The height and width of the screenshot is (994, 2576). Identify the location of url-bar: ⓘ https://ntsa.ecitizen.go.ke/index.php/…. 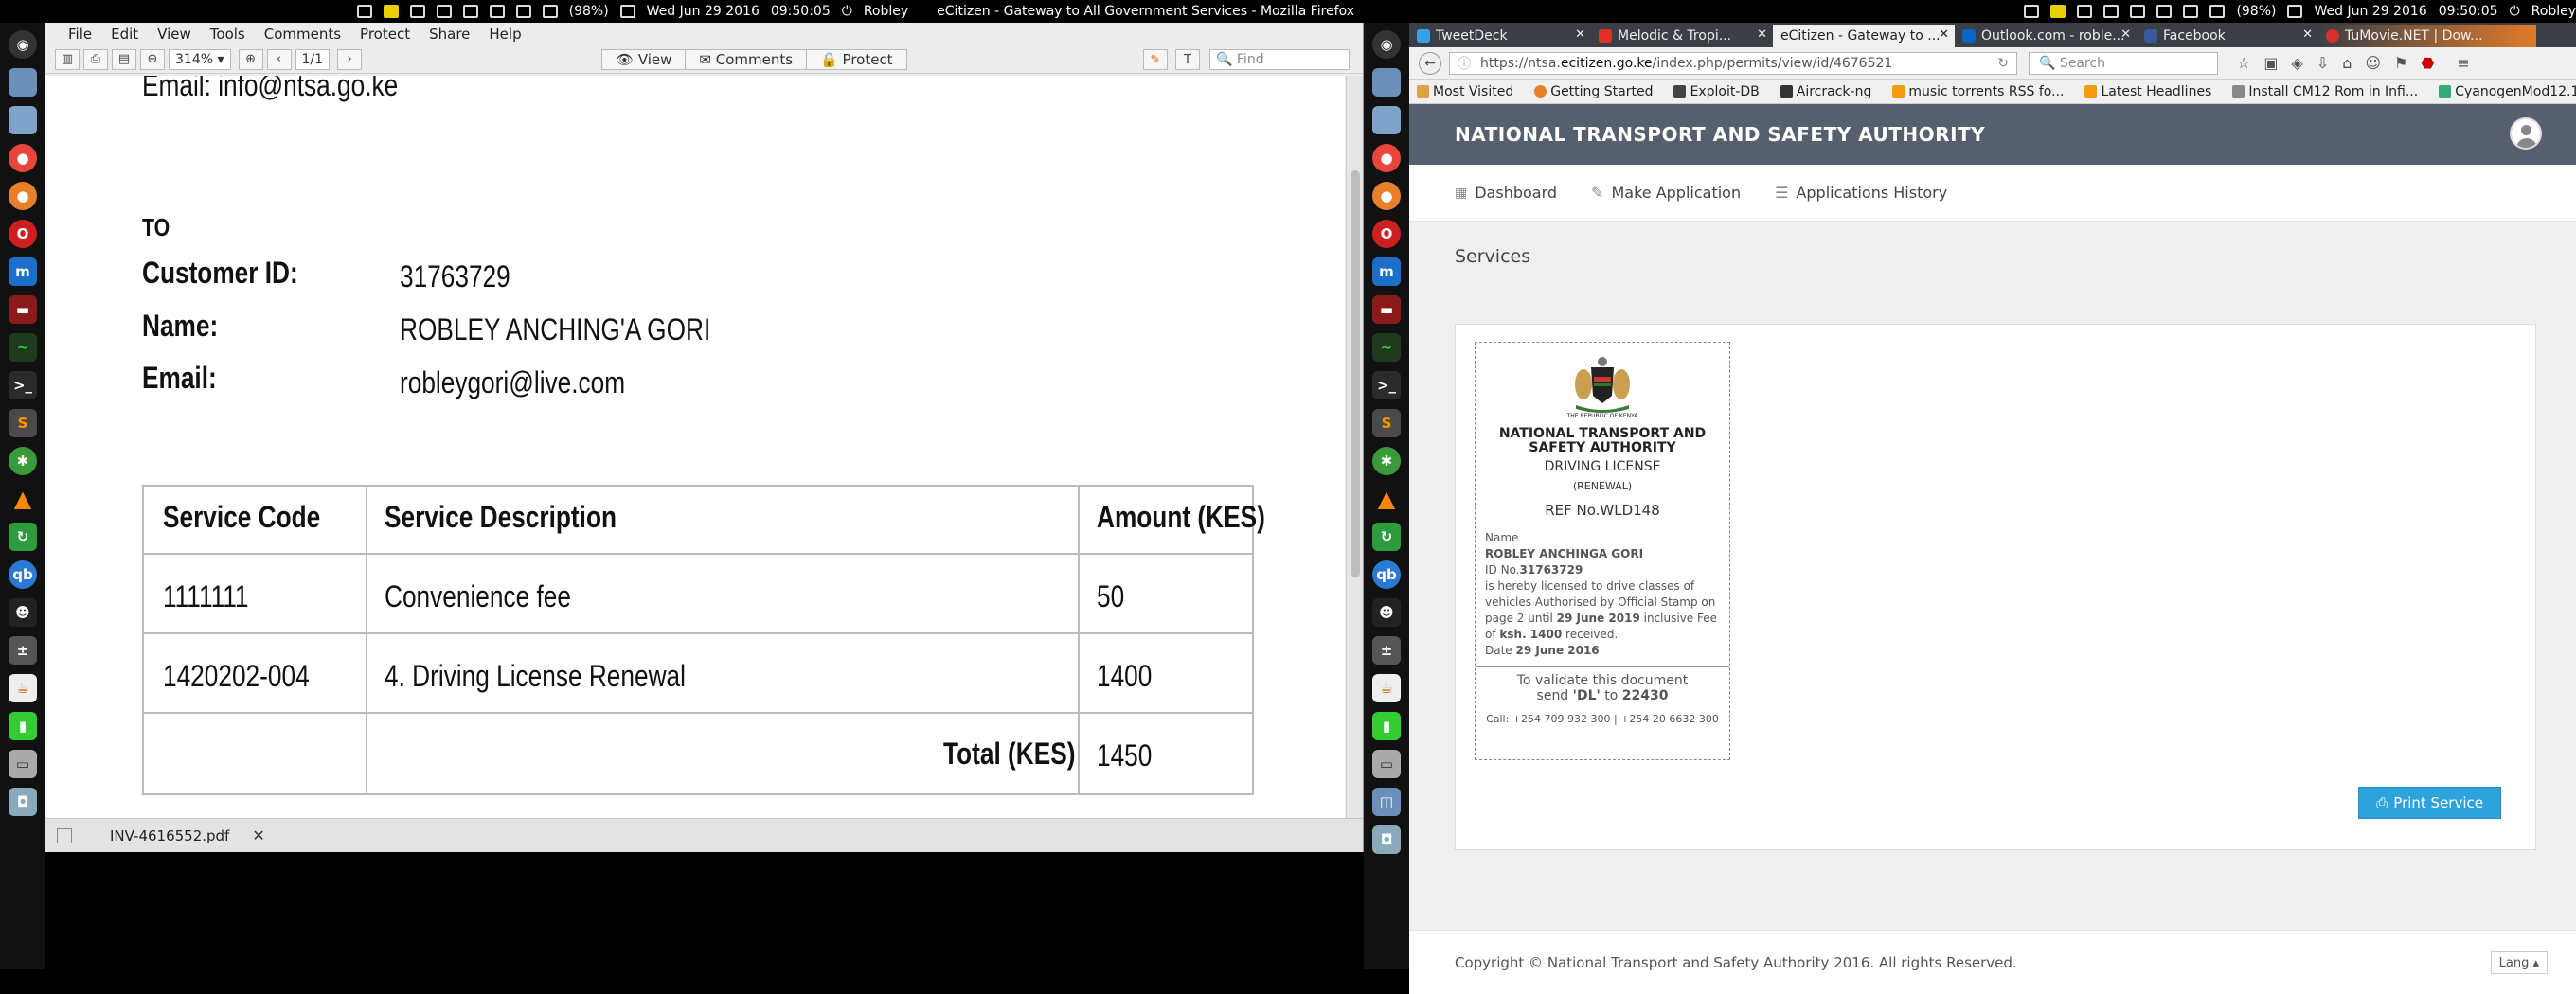
(1733, 63).